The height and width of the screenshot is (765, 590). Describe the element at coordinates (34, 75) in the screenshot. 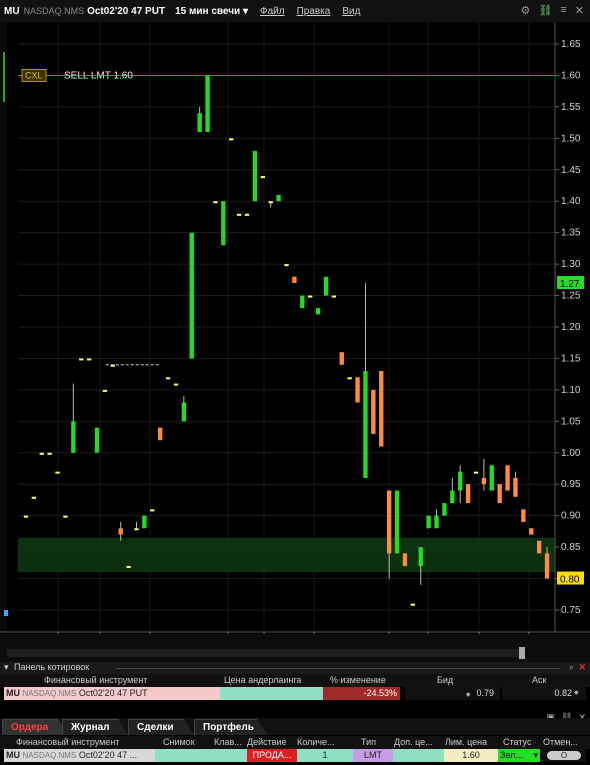

I see `order-cancel-label: CXL` at that location.